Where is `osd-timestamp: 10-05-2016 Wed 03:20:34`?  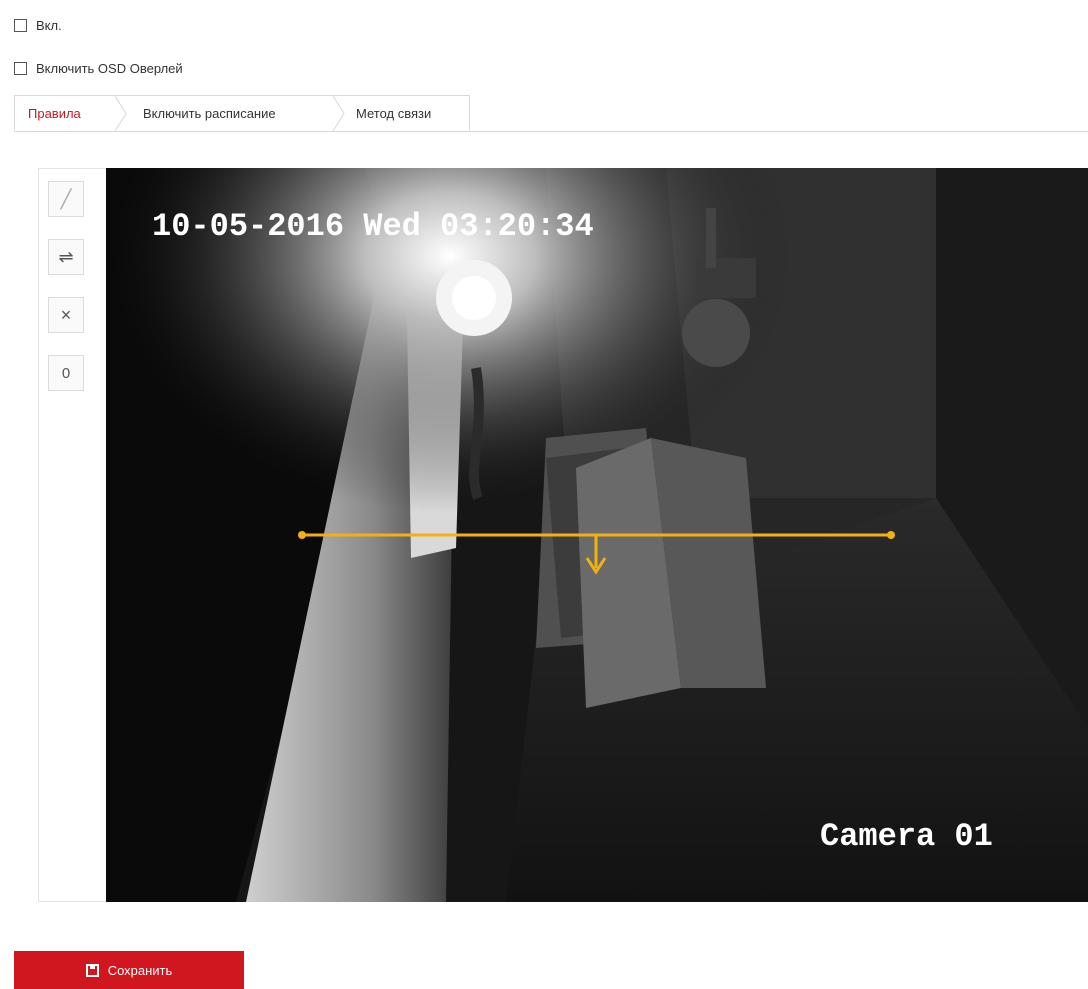 osd-timestamp: 10-05-2016 Wed 03:20:34 is located at coordinates (373, 226).